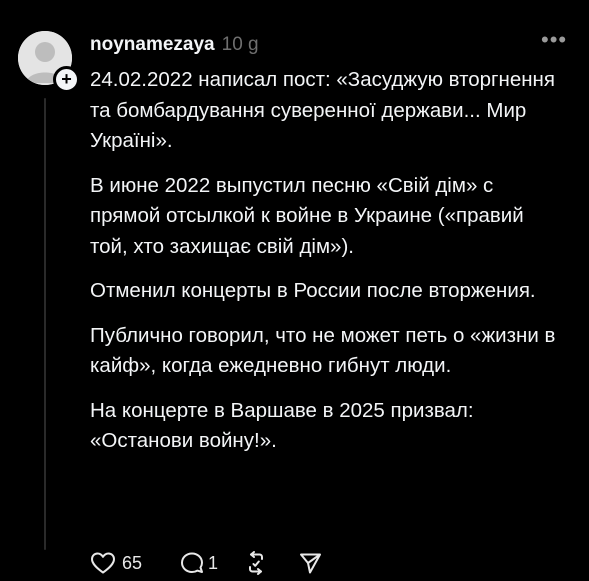 This screenshot has width=589, height=581. I want to click on send-icon, so click(311, 563).